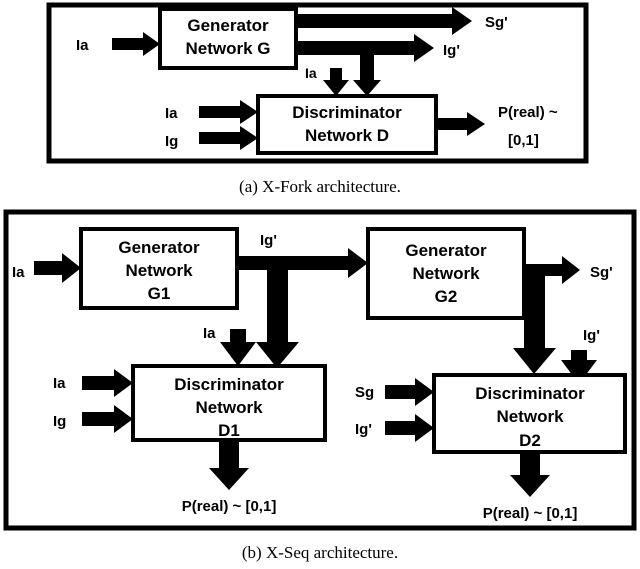  Describe the element at coordinates (347, 135) in the screenshot. I see `panel-a-discriminator-line2: Network D` at that location.